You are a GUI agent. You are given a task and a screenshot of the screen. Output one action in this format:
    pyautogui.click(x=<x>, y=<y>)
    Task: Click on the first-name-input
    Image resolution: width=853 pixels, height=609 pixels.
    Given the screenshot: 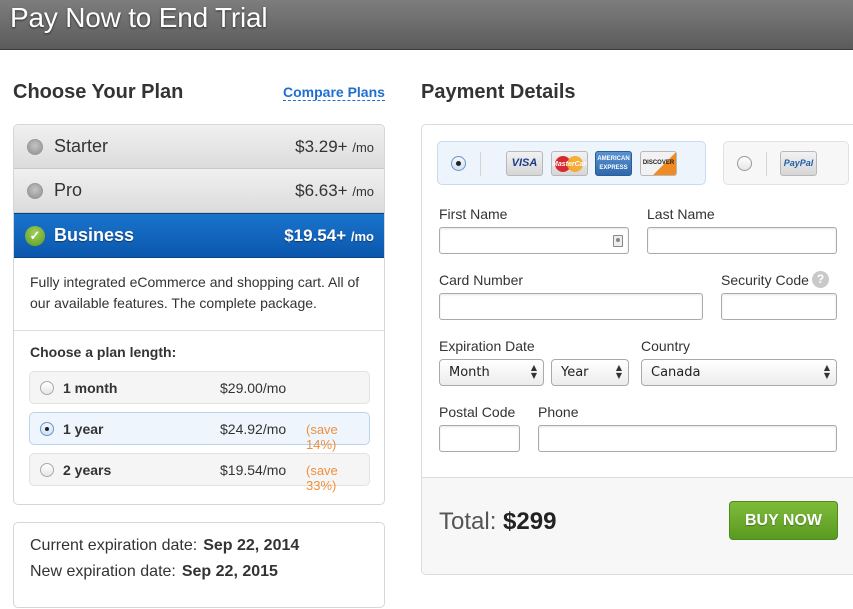 What is the action you would take?
    pyautogui.click(x=534, y=240)
    